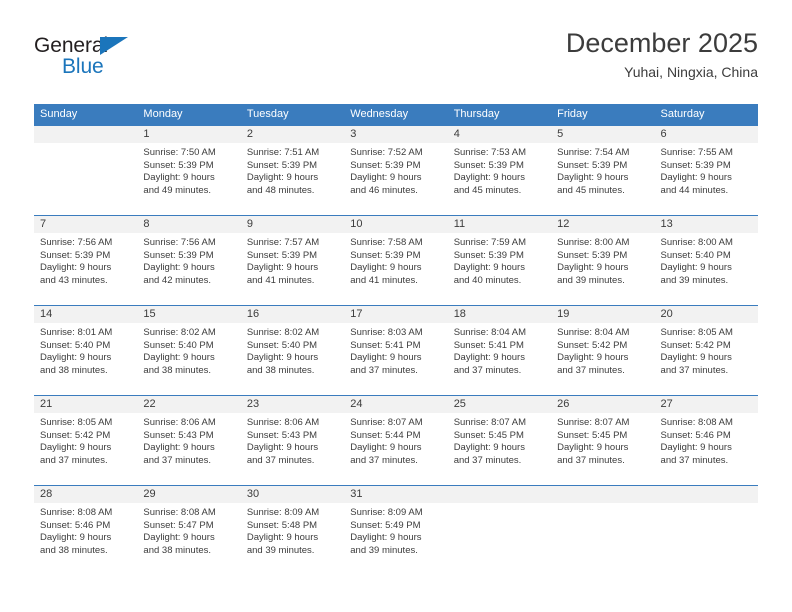 This screenshot has width=792, height=612. What do you see at coordinates (682, 114) in the screenshot?
I see `weekday-header-saturday: Saturday` at bounding box center [682, 114].